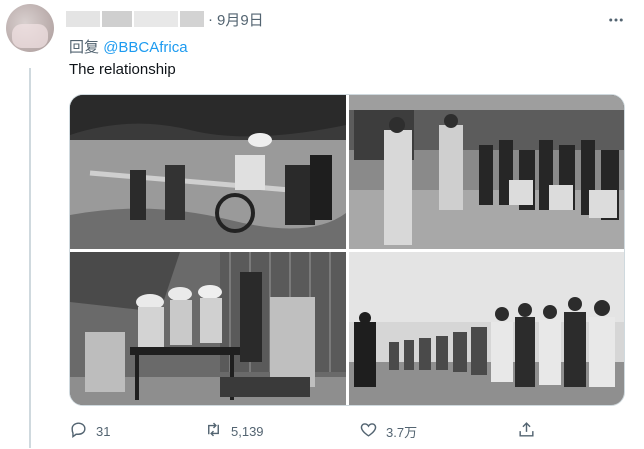 The width and height of the screenshot is (644, 449). What do you see at coordinates (89, 431) in the screenshot?
I see `reply-button: 31` at bounding box center [89, 431].